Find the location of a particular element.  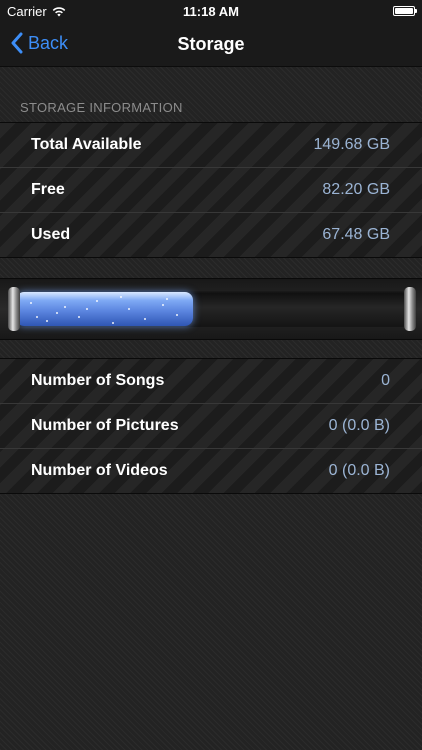

row-value: 67.48 GB is located at coordinates (356, 234).